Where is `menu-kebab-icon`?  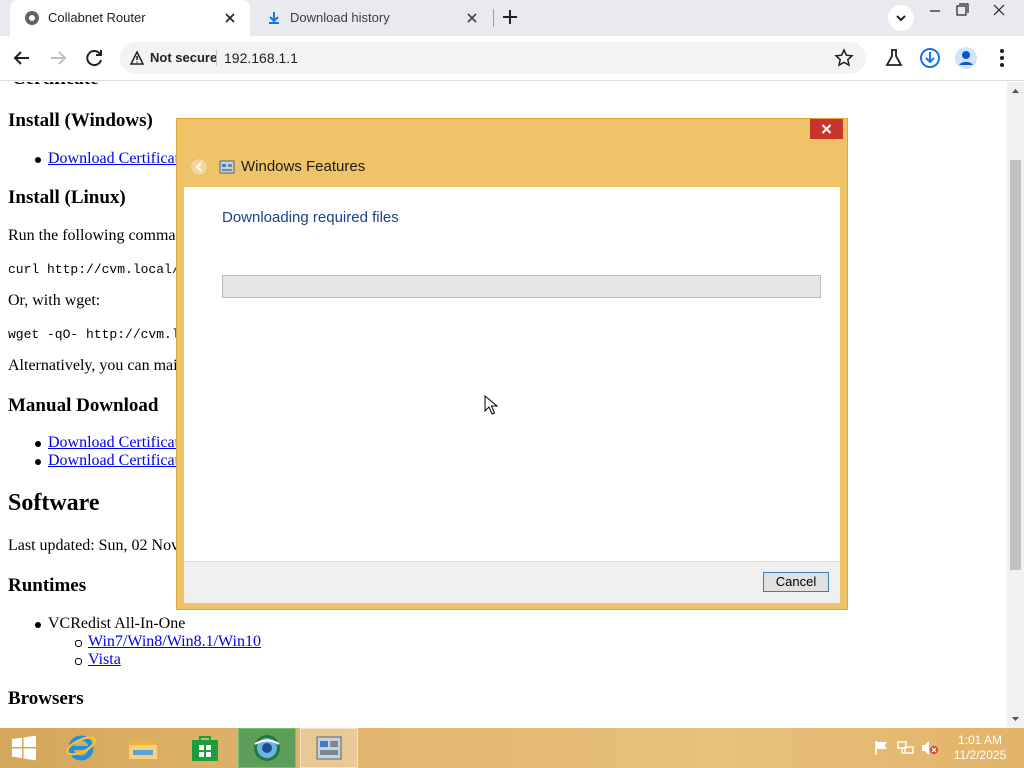
menu-kebab-icon is located at coordinates (1002, 58).